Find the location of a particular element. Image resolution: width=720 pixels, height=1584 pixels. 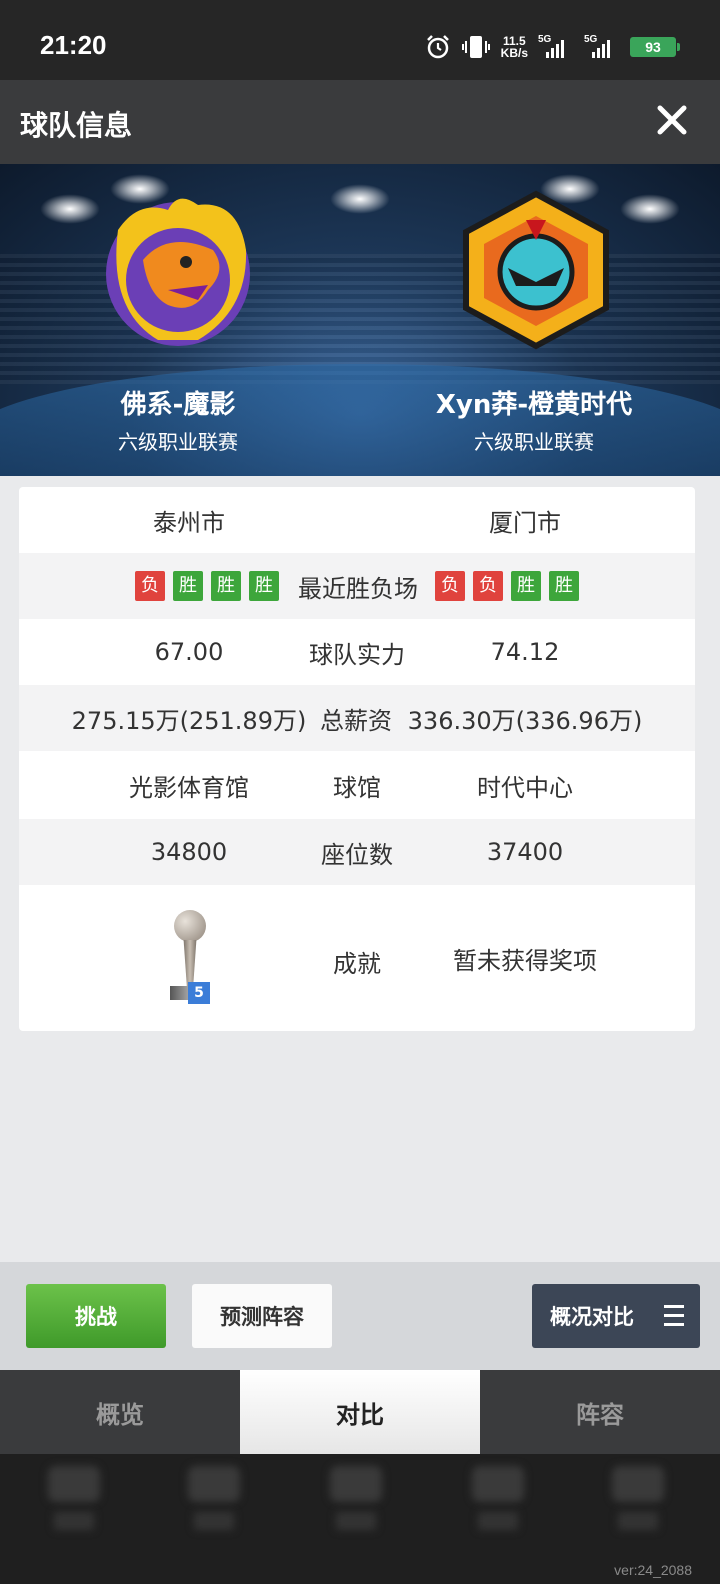

tab-lineup: 阵容 is located at coordinates (600, 1412).